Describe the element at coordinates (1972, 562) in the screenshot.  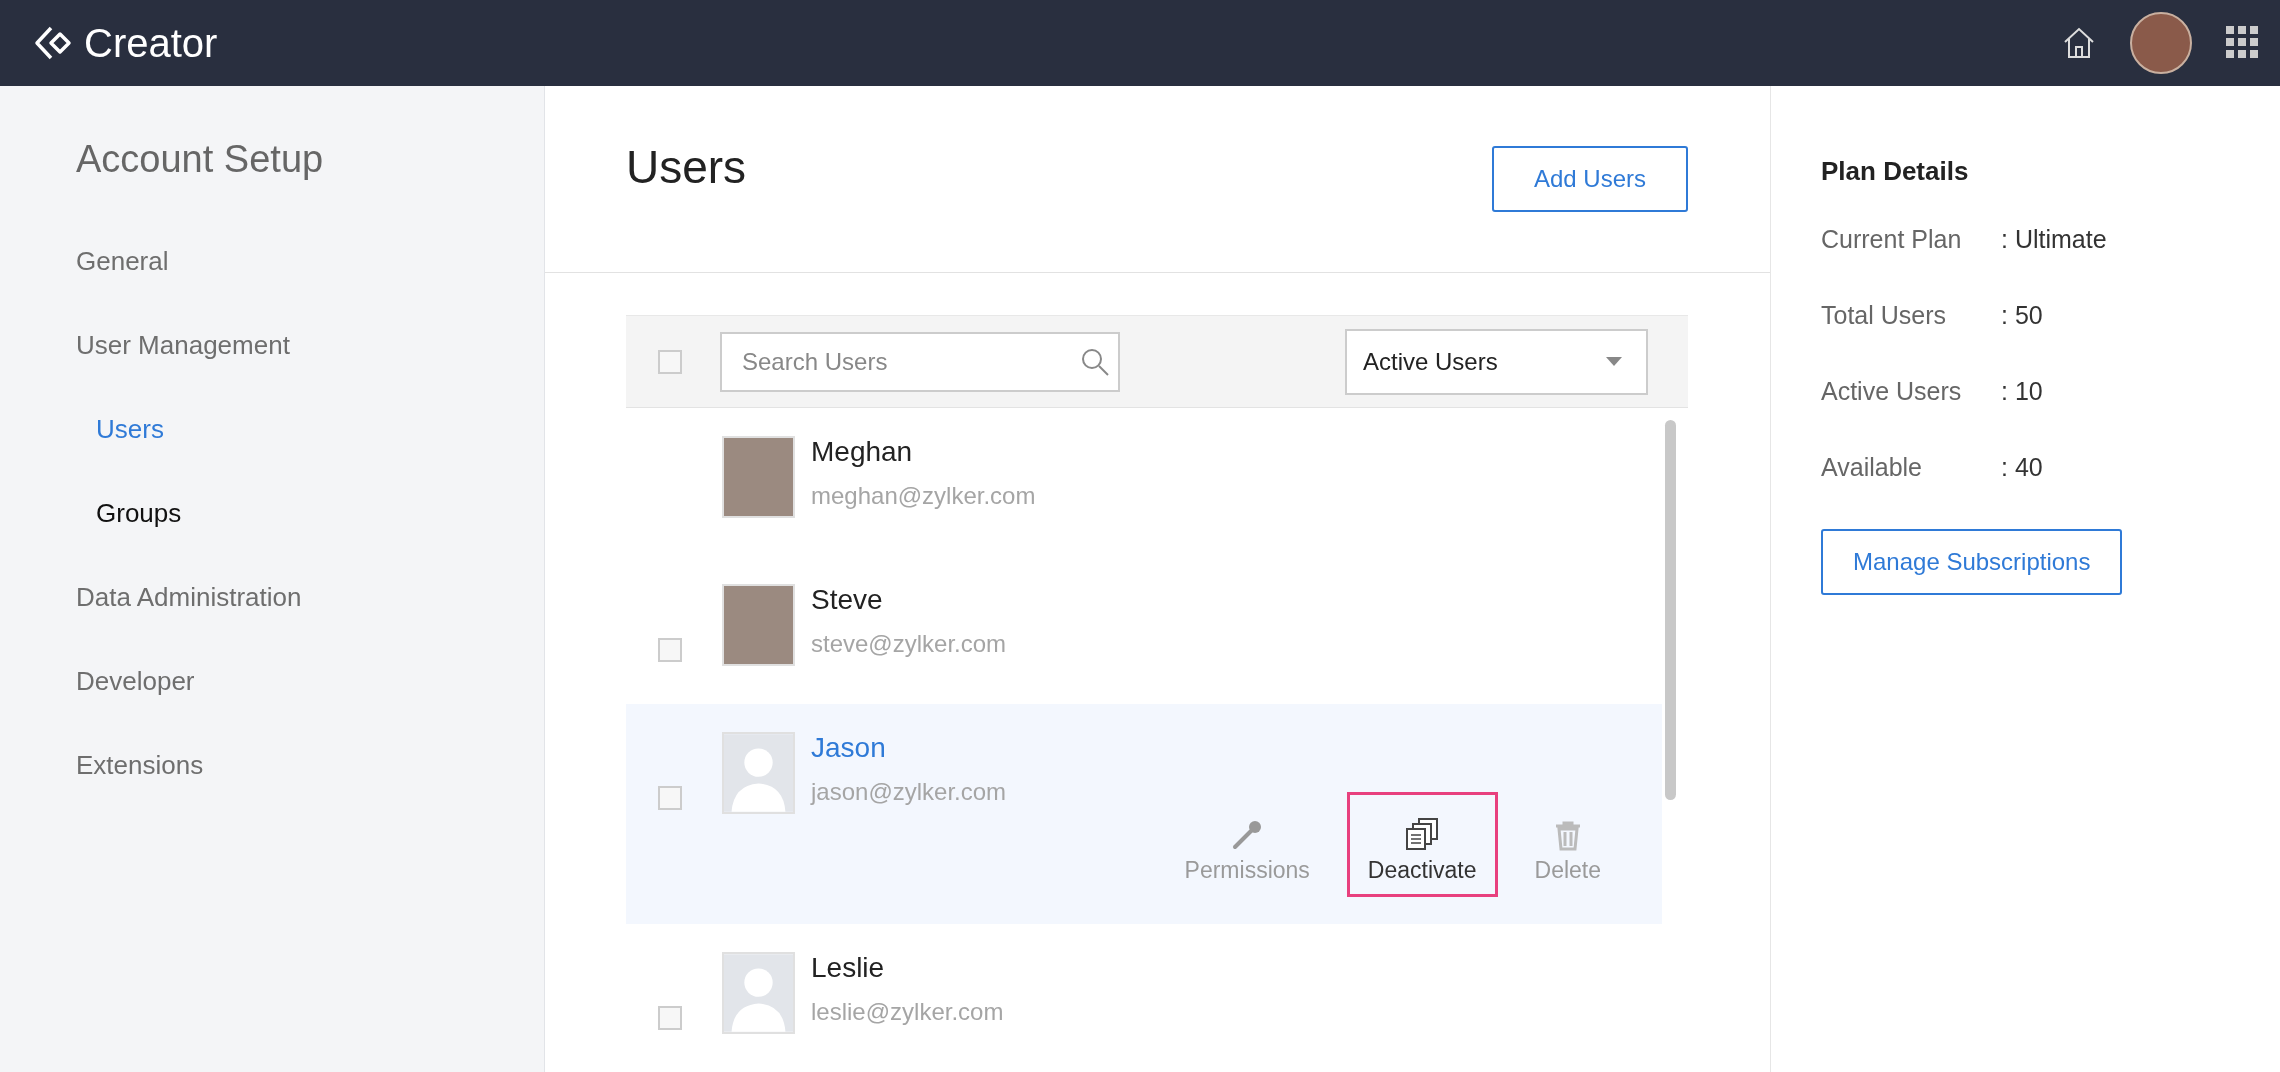
I see `manage-subscriptions-button: Manage Subscriptions` at that location.